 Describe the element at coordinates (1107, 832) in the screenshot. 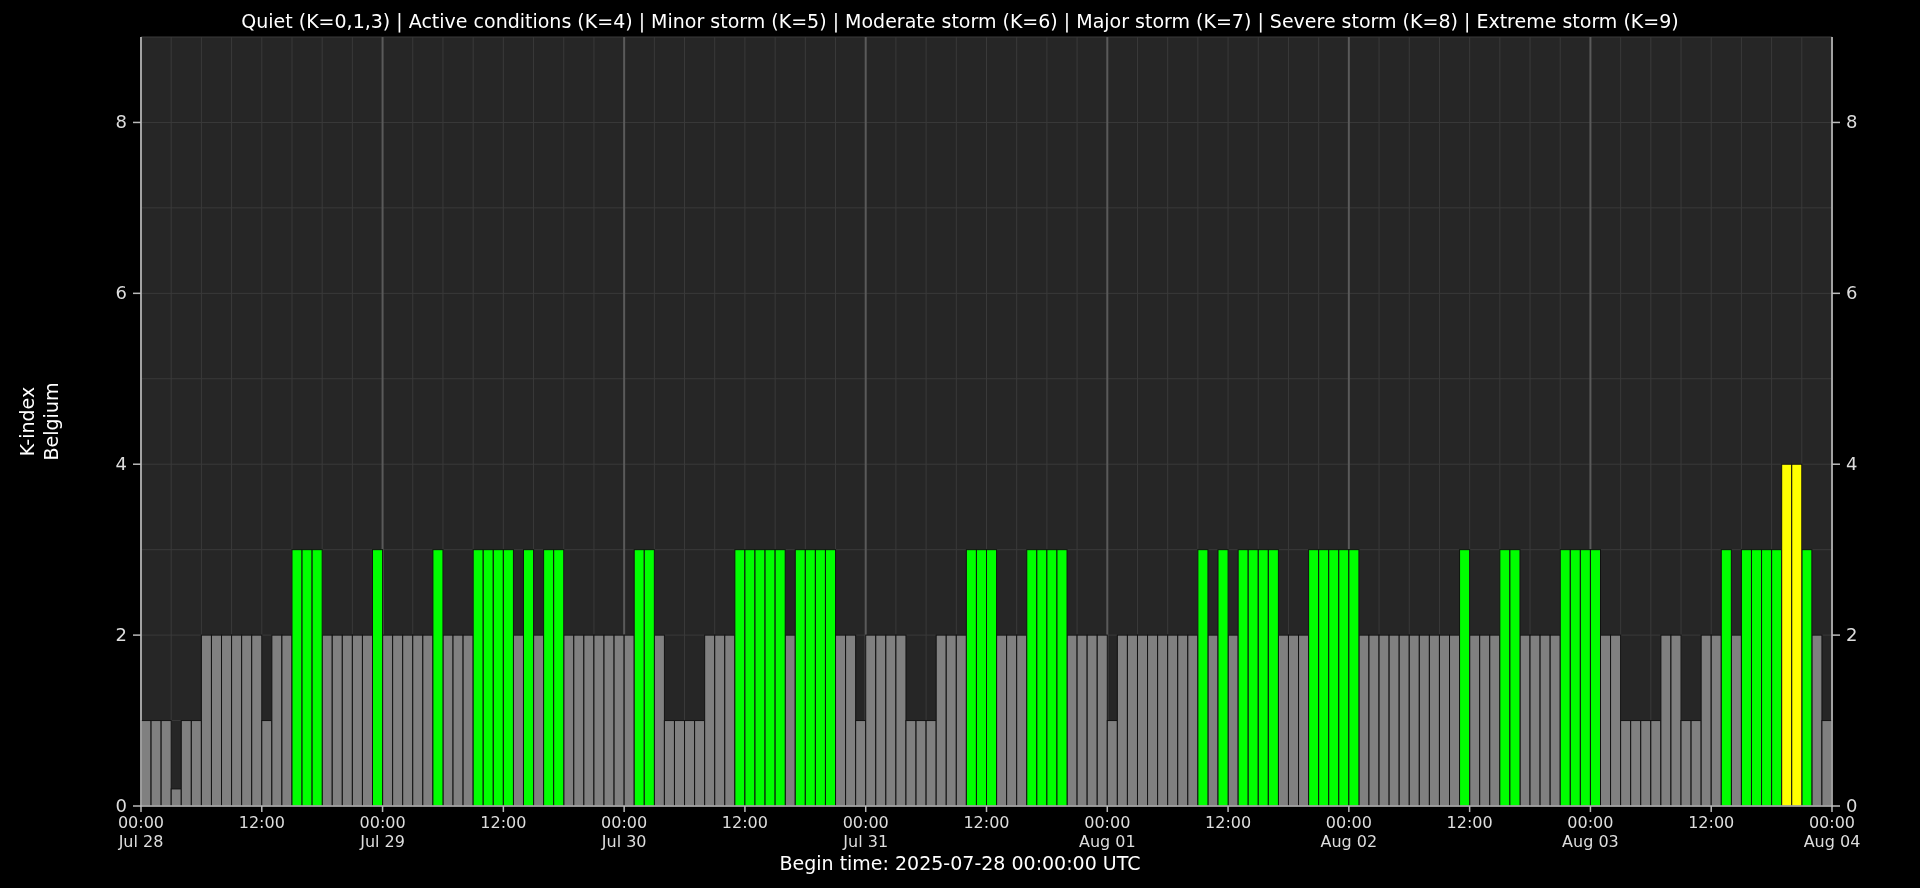

I see `x-tick-label: 00:00 Aug 01` at that location.